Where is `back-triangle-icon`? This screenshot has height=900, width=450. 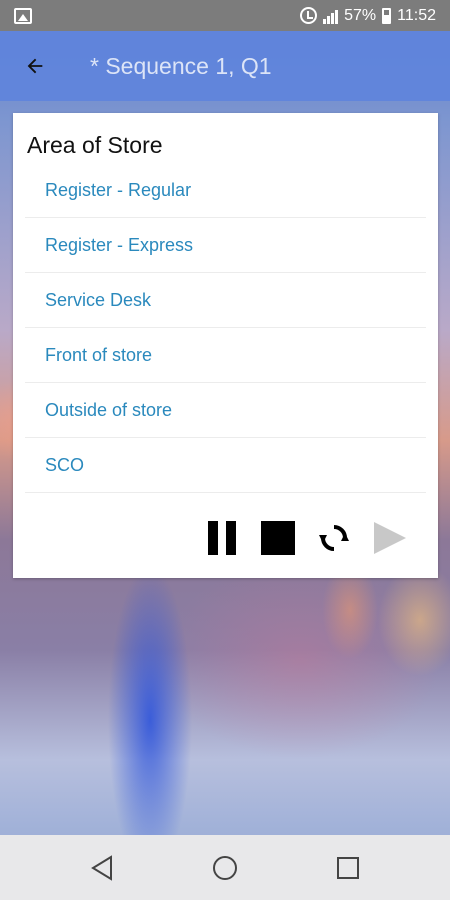
back-triangle-icon is located at coordinates (101, 867).